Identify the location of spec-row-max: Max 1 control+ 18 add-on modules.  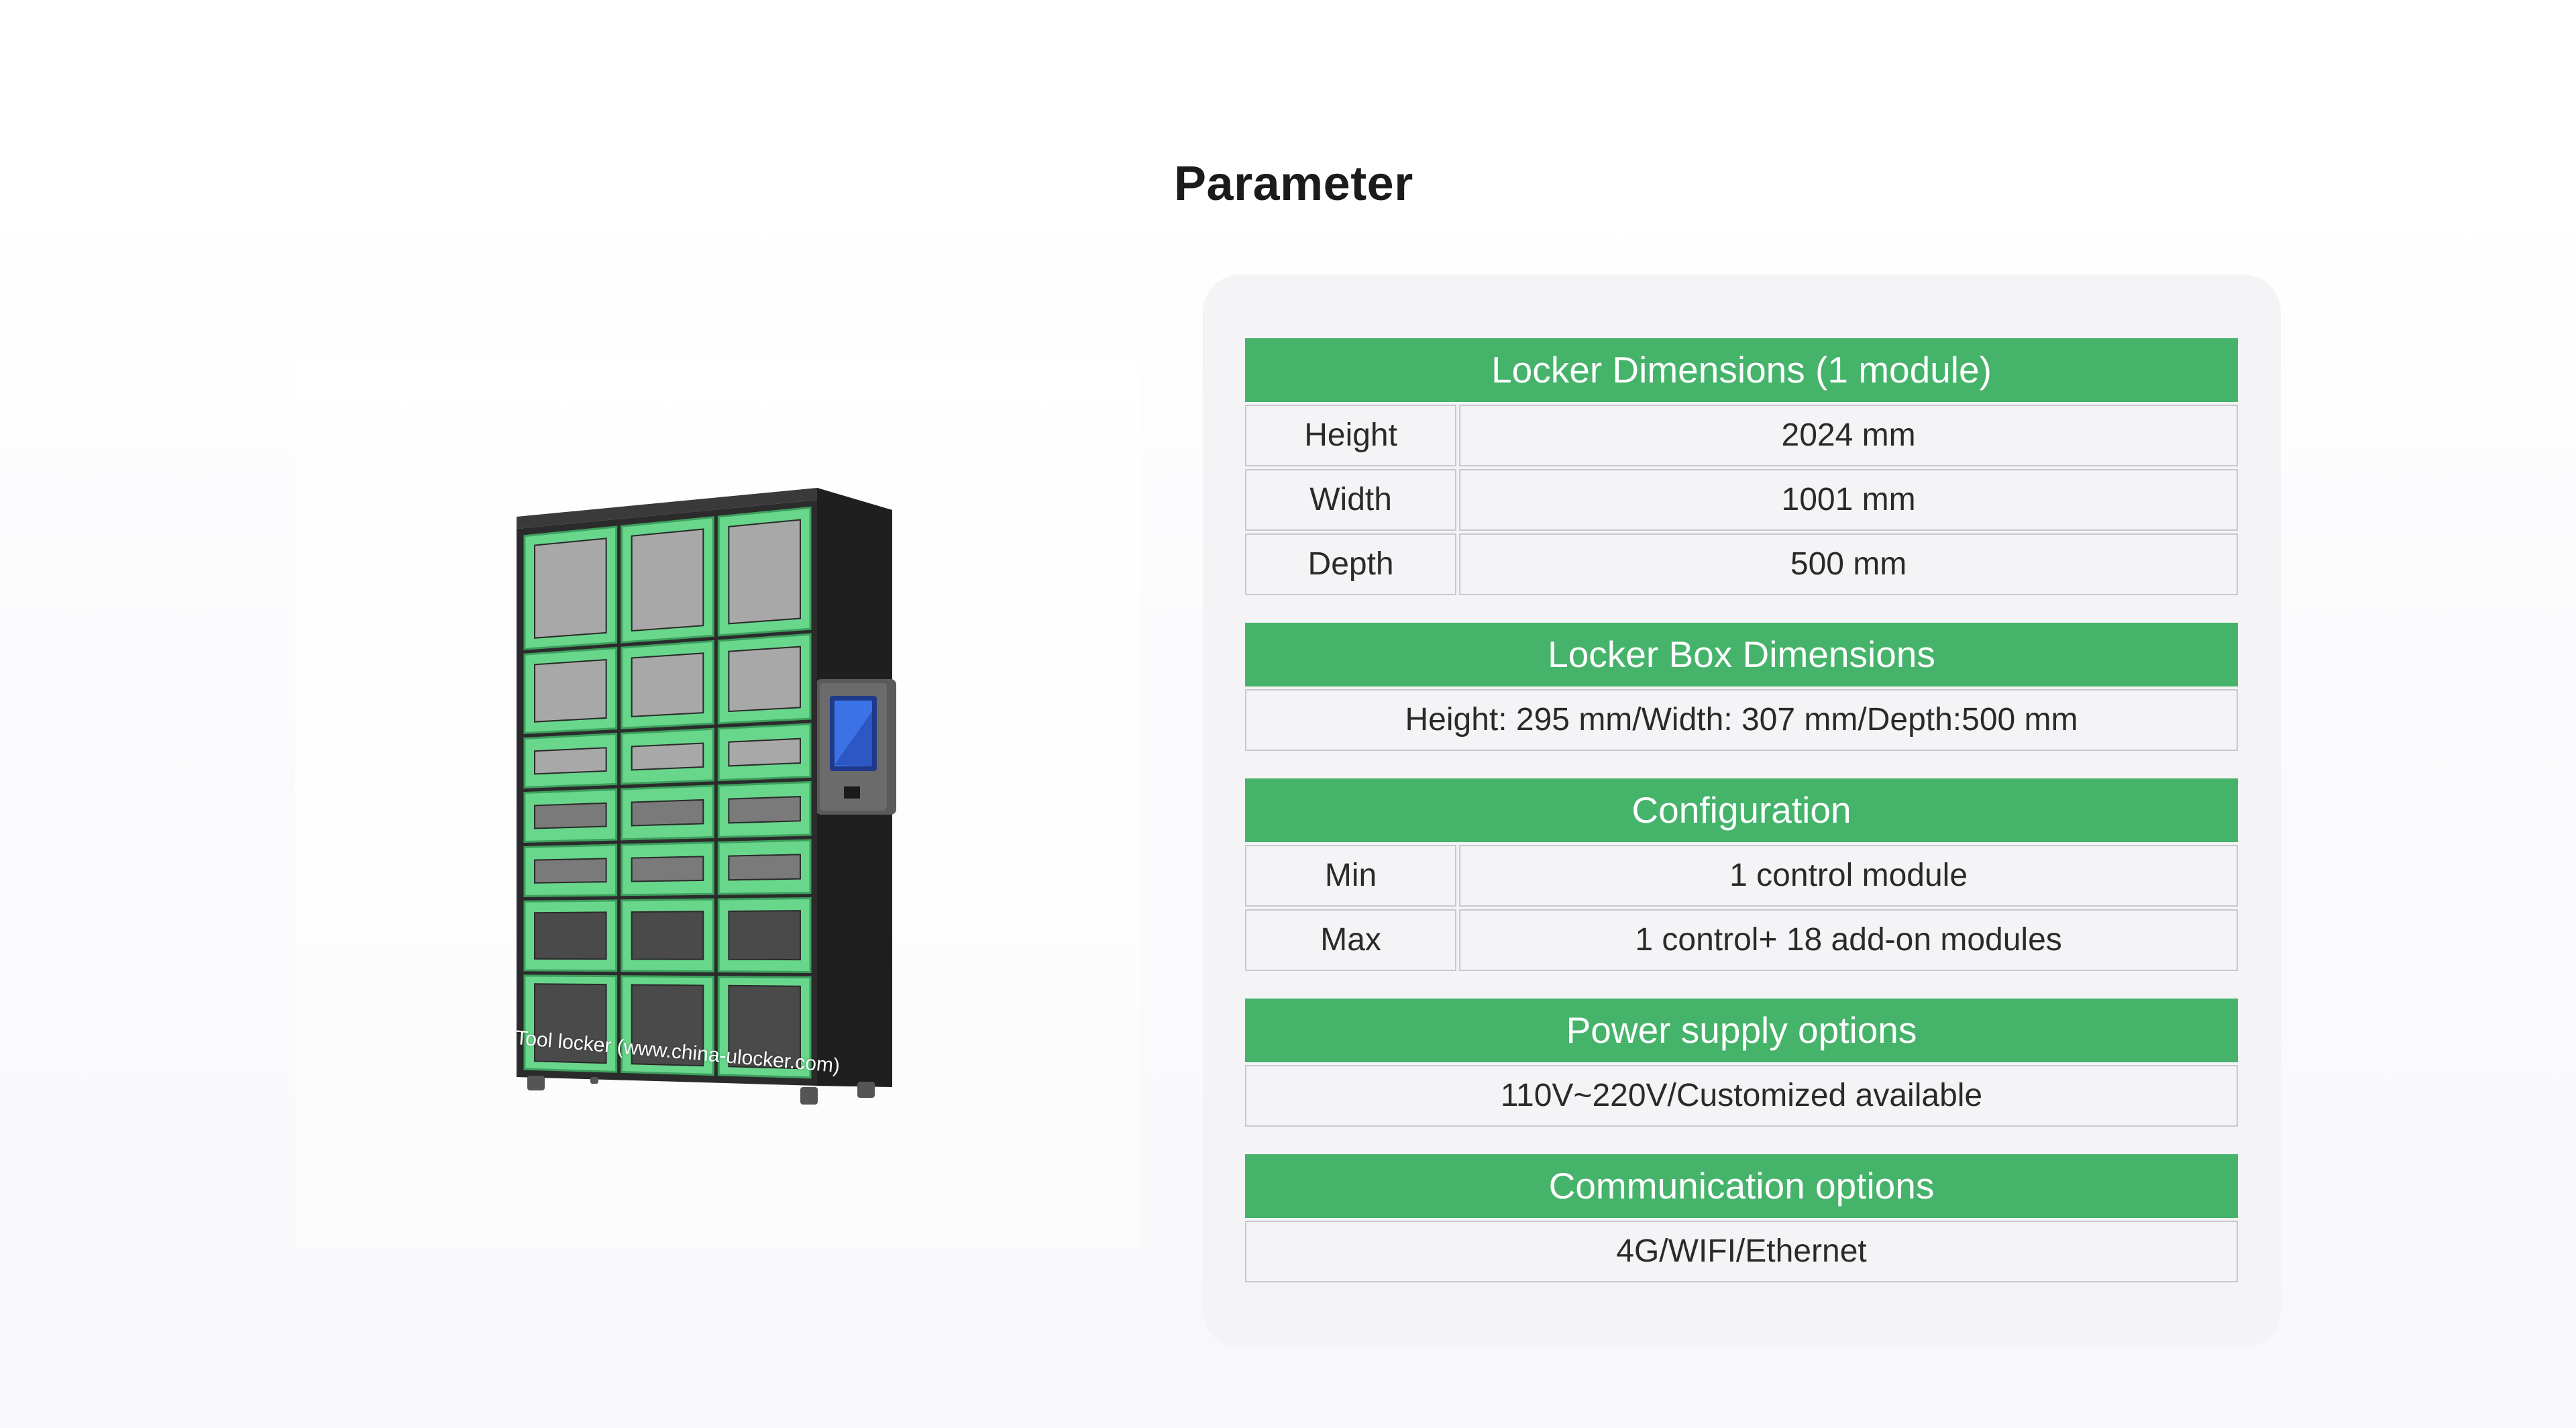
(1741, 940).